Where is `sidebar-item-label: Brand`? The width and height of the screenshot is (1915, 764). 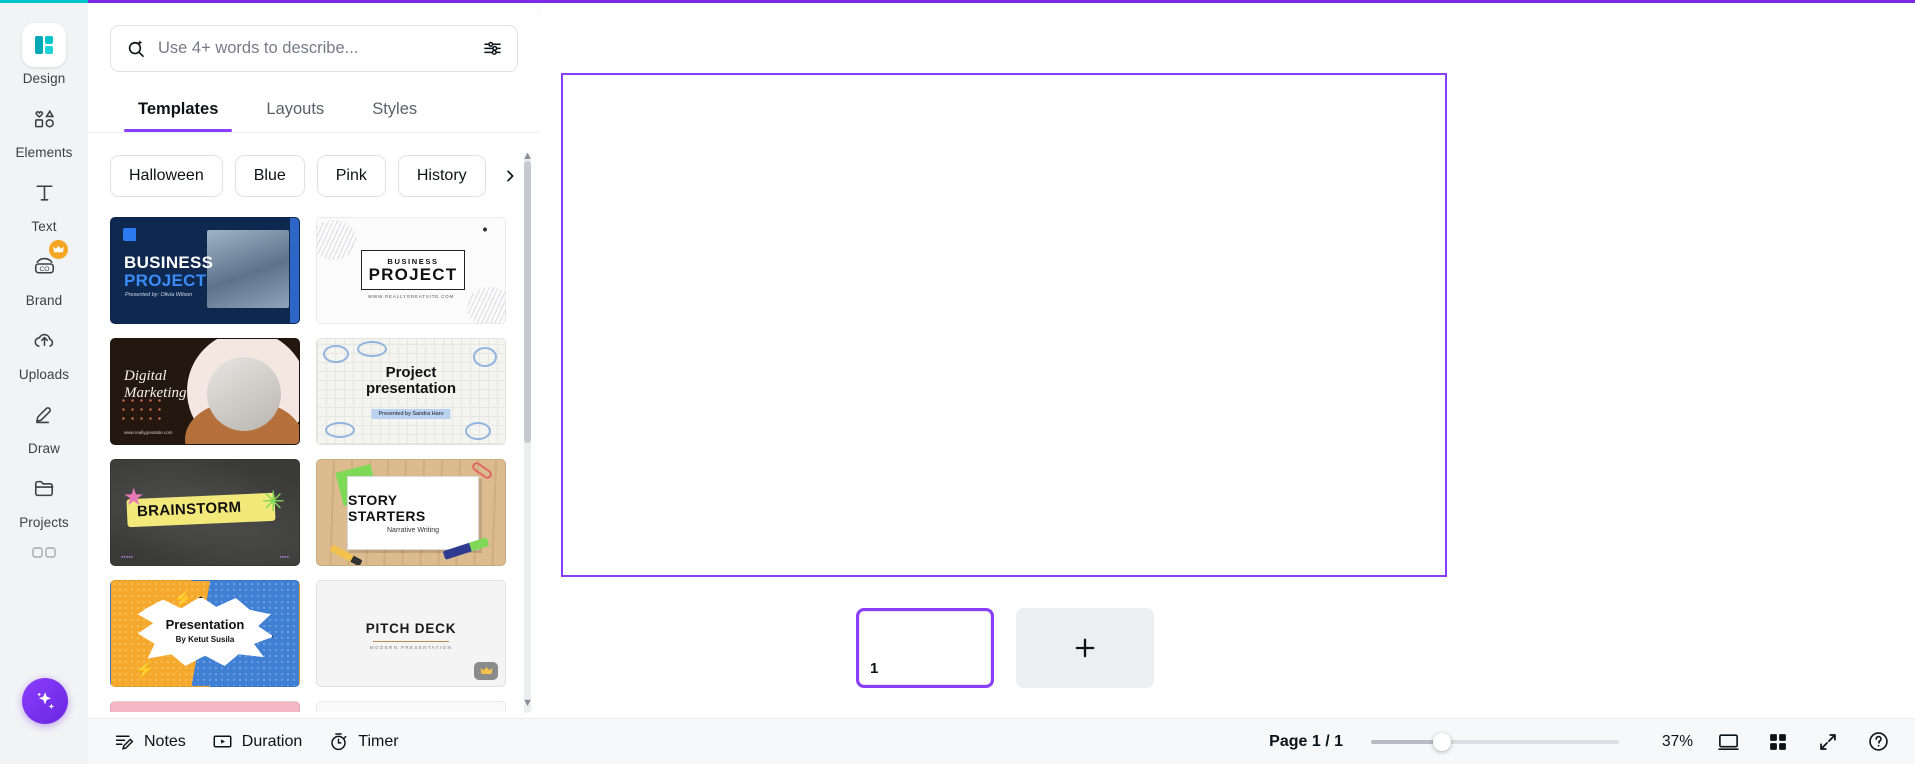 sidebar-item-label: Brand is located at coordinates (44, 300).